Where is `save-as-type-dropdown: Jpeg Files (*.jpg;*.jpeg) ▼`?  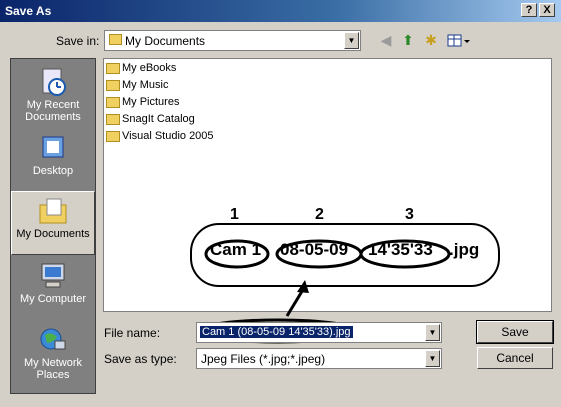 save-as-type-dropdown: Jpeg Files (*.jpg;*.jpeg) ▼ is located at coordinates (319, 358).